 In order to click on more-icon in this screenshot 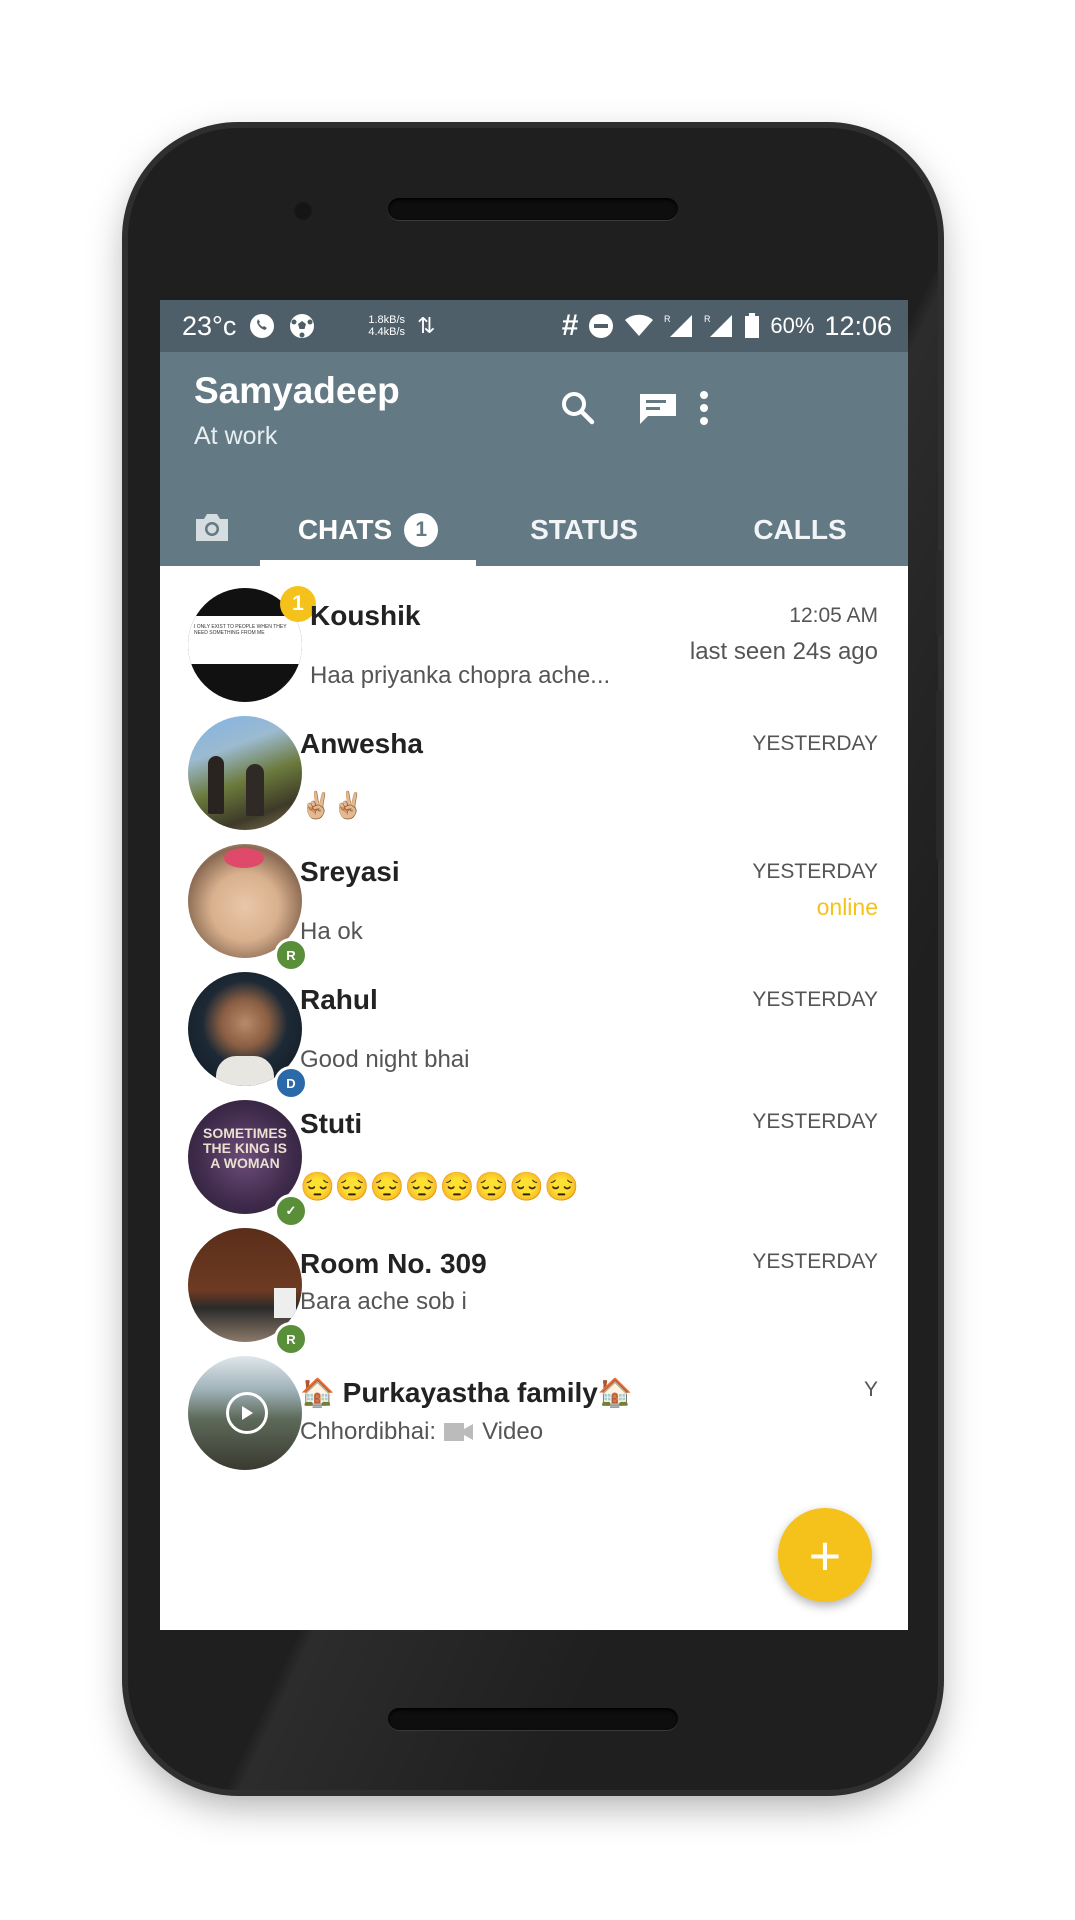, I will do `click(704, 408)`.